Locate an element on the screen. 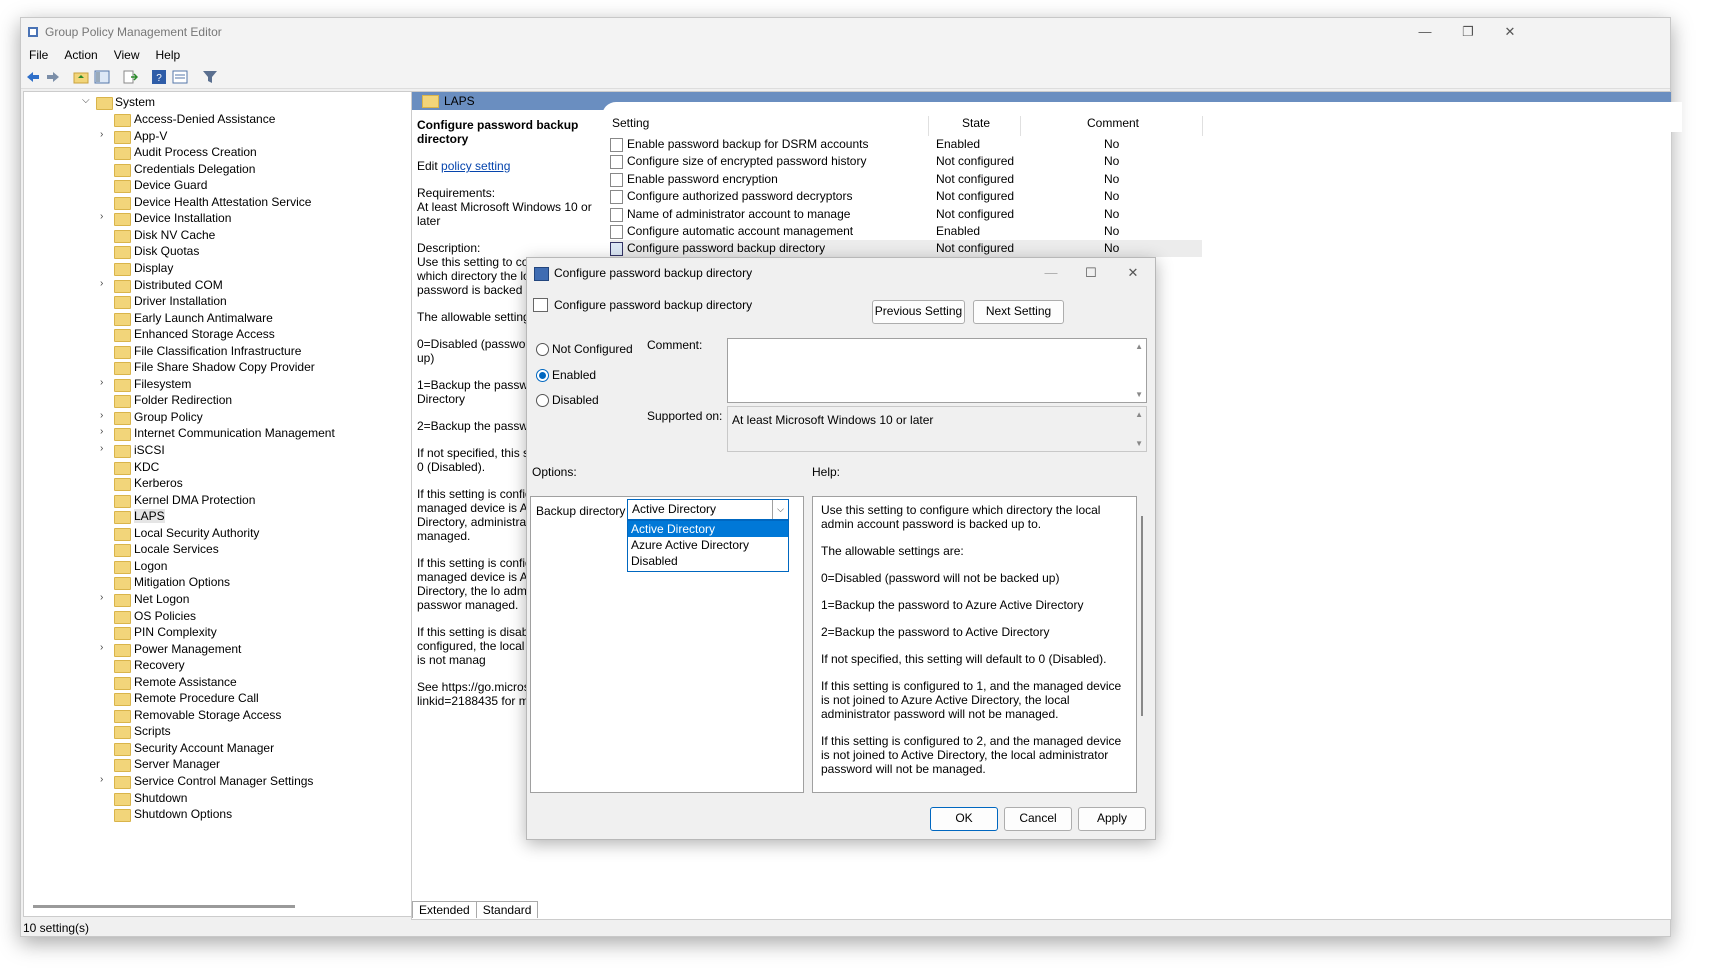  column-header-state: State is located at coordinates (976, 123).